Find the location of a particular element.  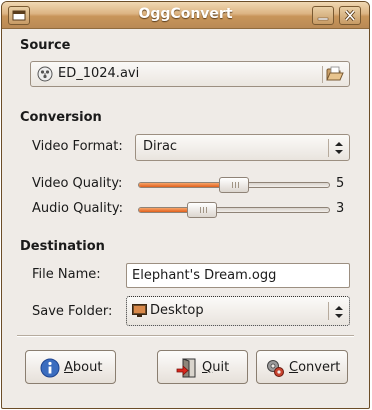

convert-label: Convert is located at coordinates (315, 367).